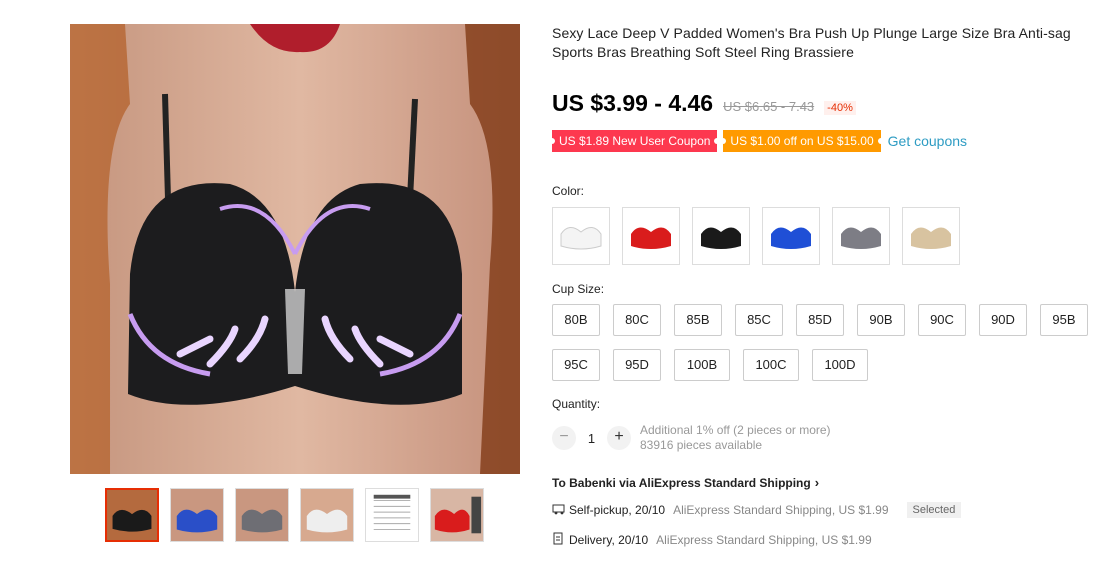  Describe the element at coordinates (840, 108) in the screenshot. I see `discount-badge: -40%` at that location.